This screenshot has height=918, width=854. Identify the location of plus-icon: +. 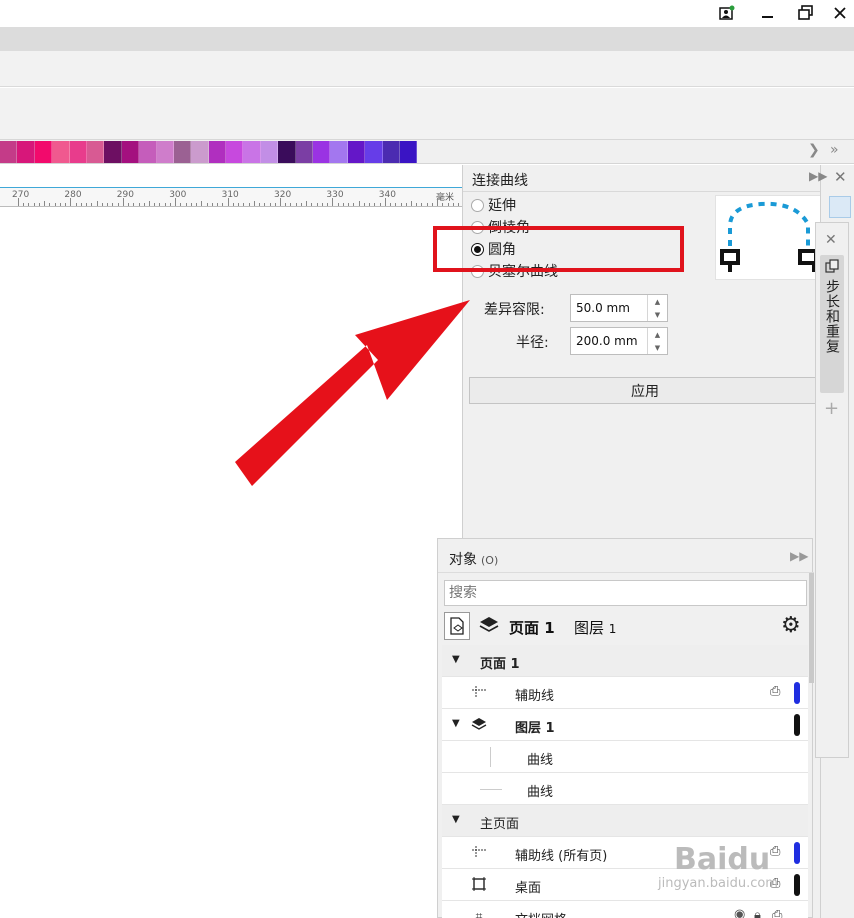
(831, 408).